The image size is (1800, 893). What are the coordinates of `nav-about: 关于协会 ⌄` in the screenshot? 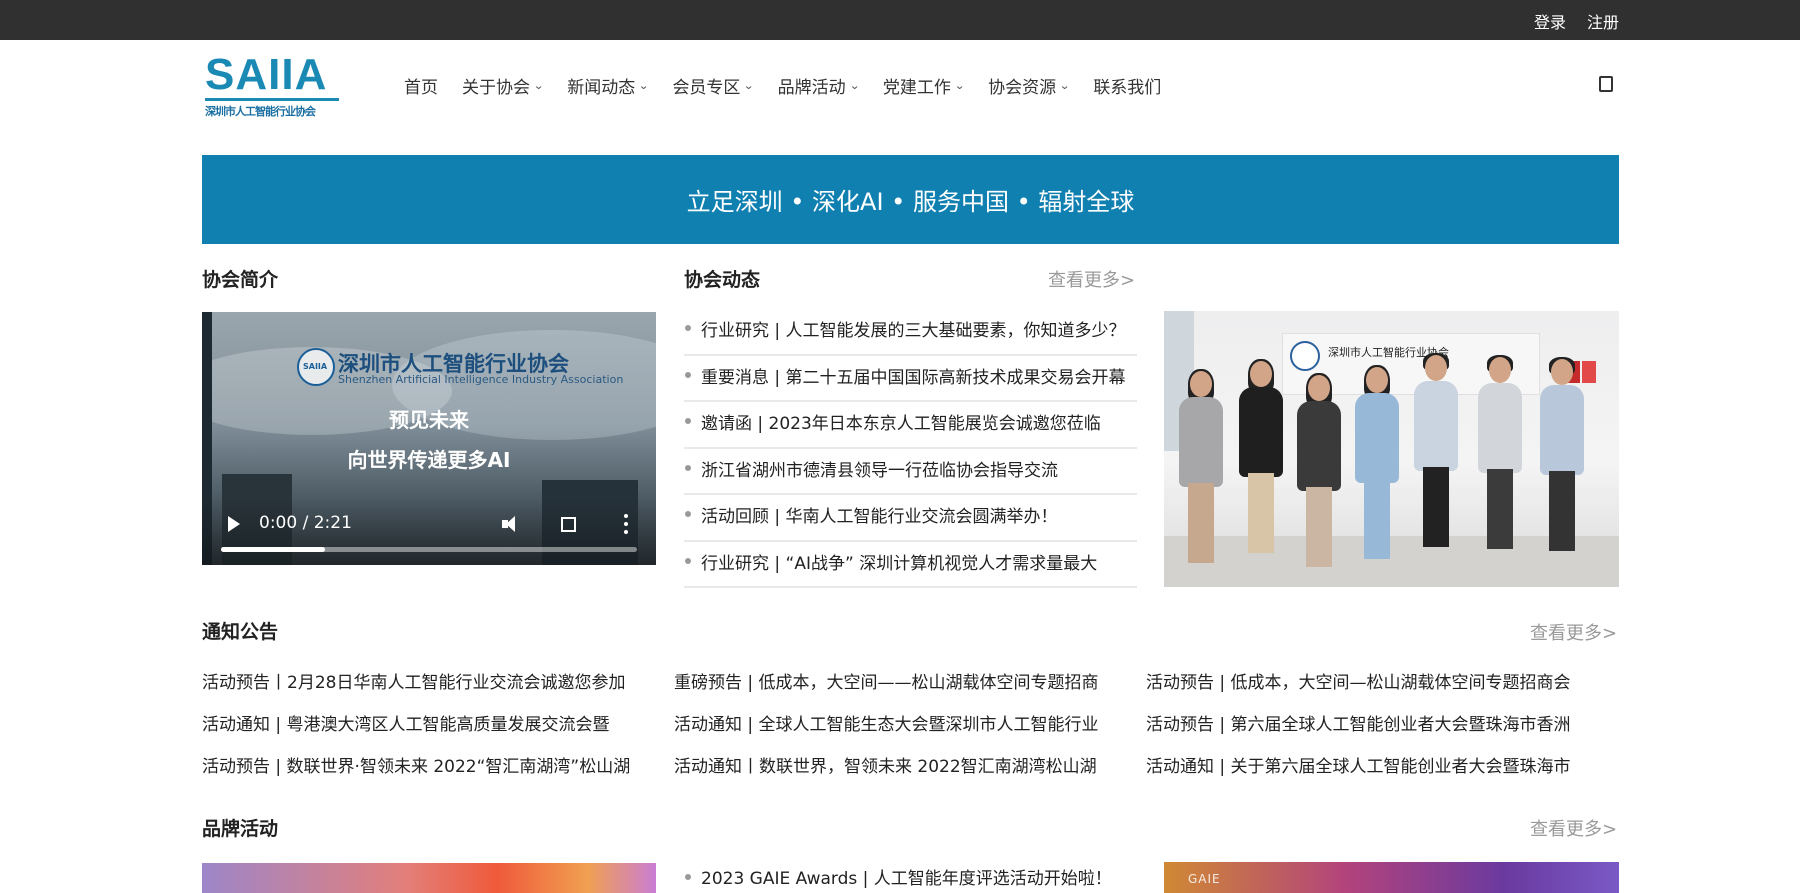 It's located at (503, 85).